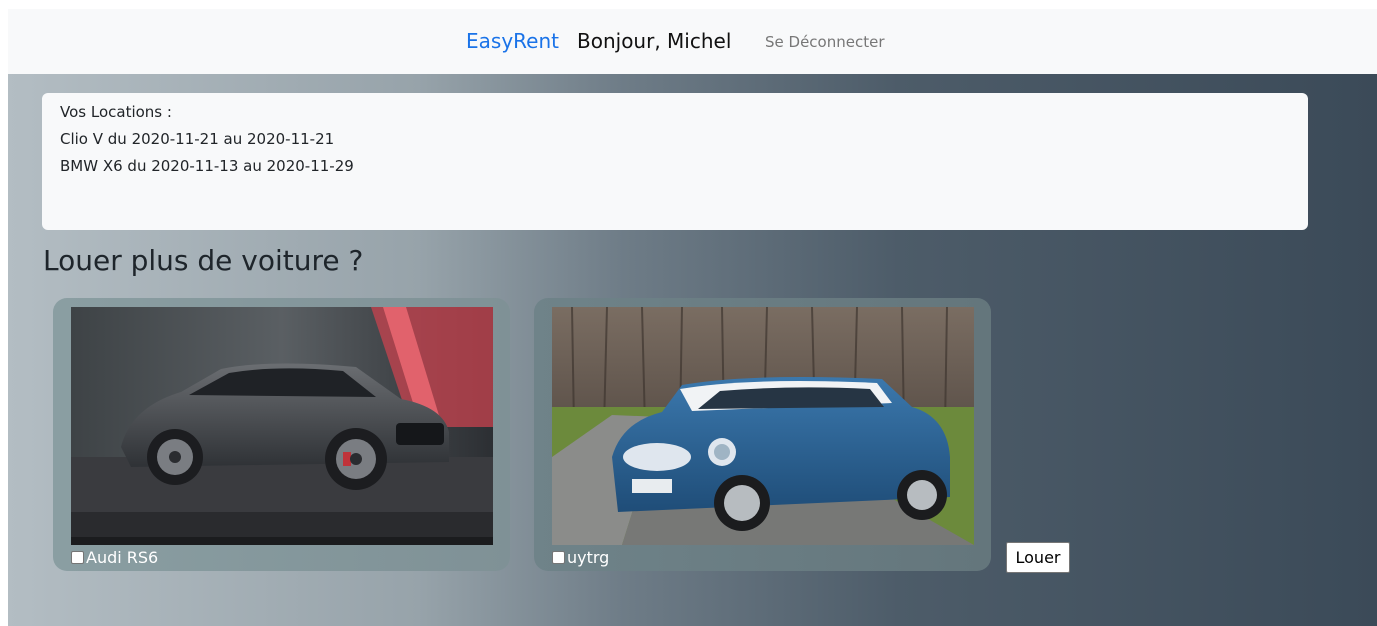 The width and height of the screenshot is (1377, 626). What do you see at coordinates (197, 139) in the screenshot?
I see `rental-item: Clio V du 2020-11-21 au 2020-11-21` at bounding box center [197, 139].